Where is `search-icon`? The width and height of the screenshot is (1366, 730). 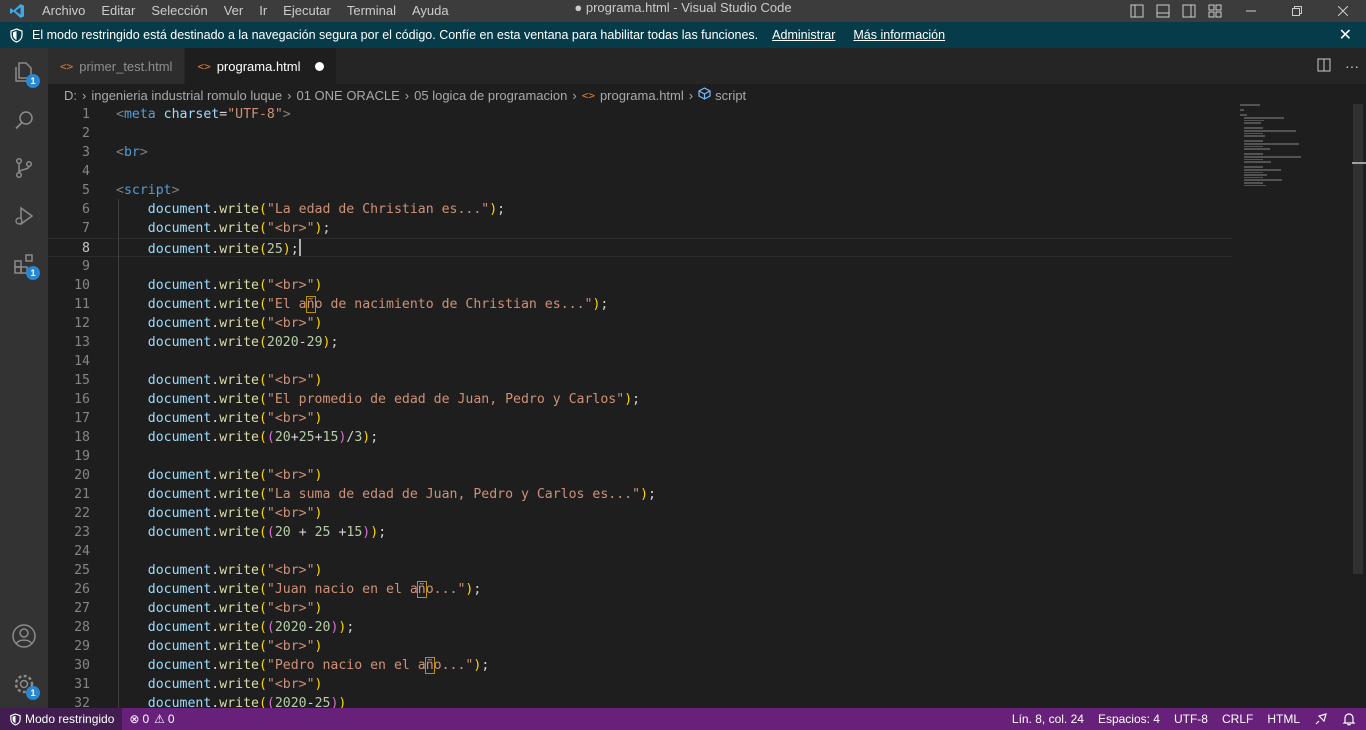 search-icon is located at coordinates (24, 120).